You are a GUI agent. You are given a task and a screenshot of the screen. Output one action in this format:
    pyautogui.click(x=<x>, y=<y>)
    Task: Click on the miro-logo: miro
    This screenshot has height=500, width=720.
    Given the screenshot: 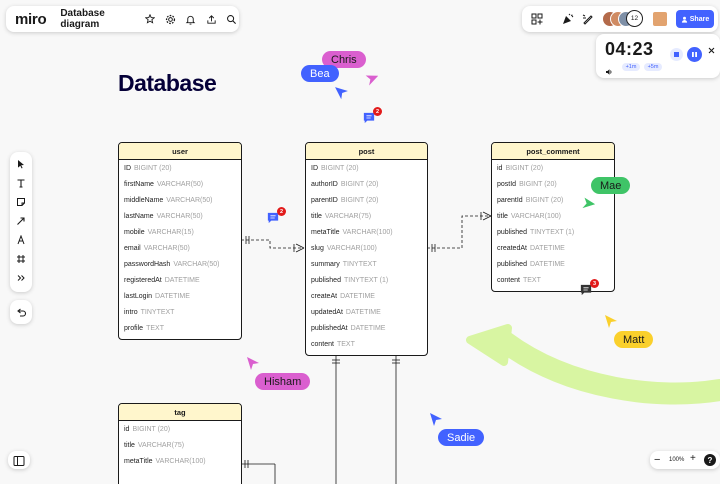 What is the action you would take?
    pyautogui.click(x=31, y=19)
    